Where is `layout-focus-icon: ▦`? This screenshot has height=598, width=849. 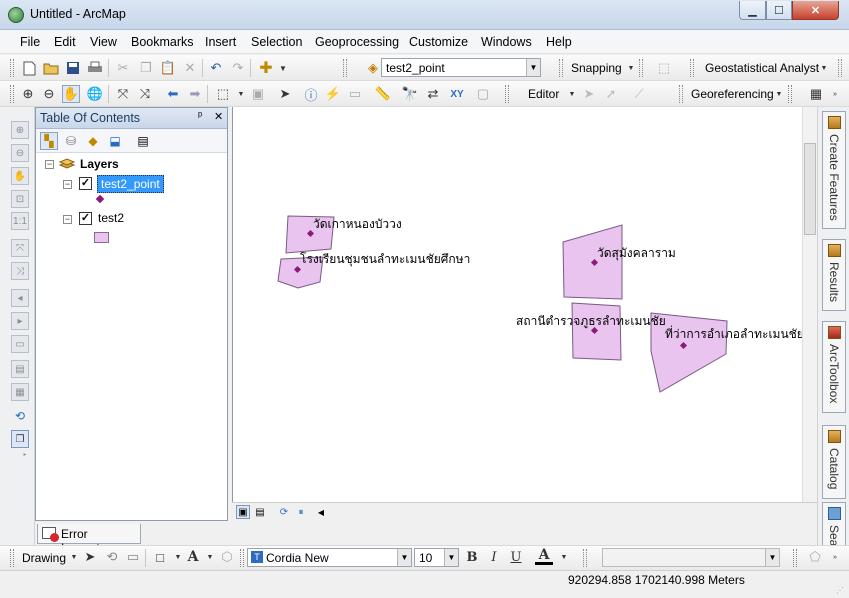
layout-focus-icon: ▦ is located at coordinates (20, 392).